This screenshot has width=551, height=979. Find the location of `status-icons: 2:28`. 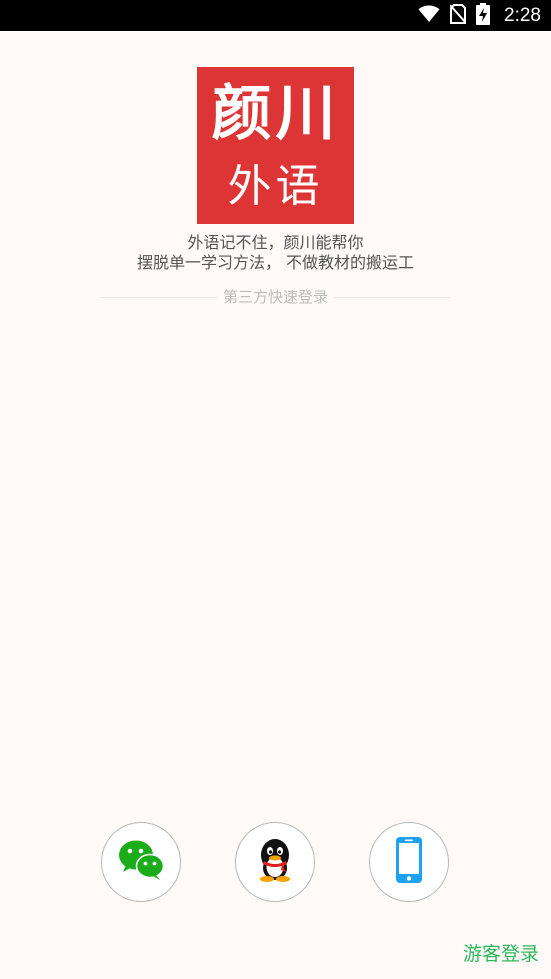

status-icons: 2:28 is located at coordinates (479, 15).